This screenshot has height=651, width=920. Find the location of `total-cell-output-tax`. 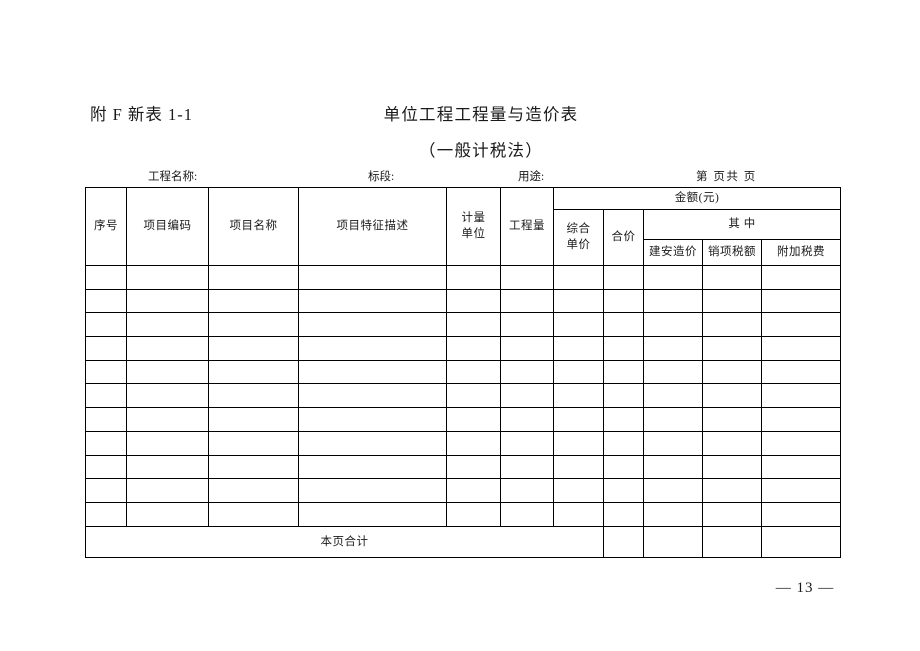

total-cell-output-tax is located at coordinates (732, 541).